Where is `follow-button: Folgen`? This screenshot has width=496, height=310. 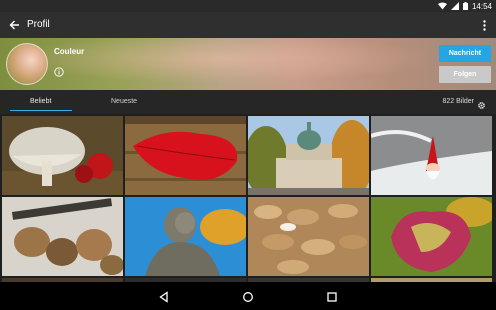 follow-button: Folgen is located at coordinates (465, 74).